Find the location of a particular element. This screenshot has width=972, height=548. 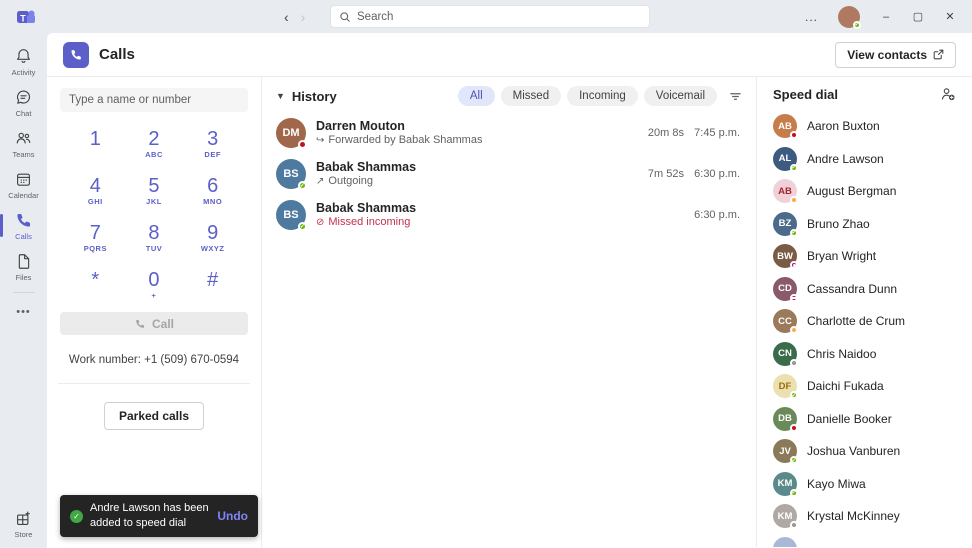

history-filter-chip: Missed is located at coordinates (531, 96).